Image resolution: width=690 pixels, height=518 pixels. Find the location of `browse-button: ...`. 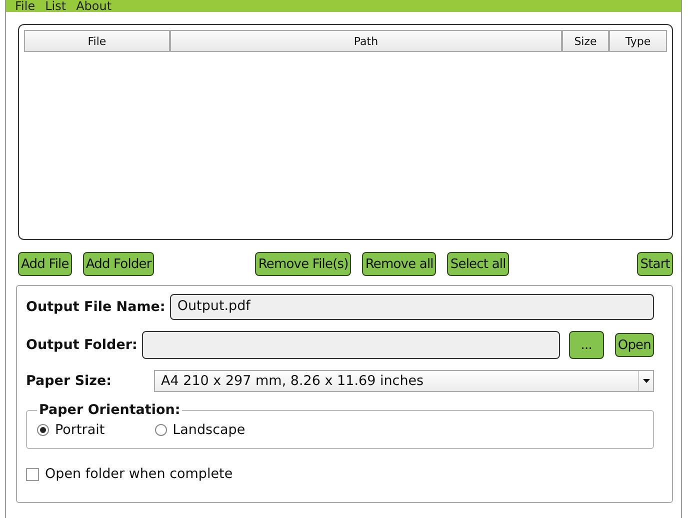

browse-button: ... is located at coordinates (586, 345).